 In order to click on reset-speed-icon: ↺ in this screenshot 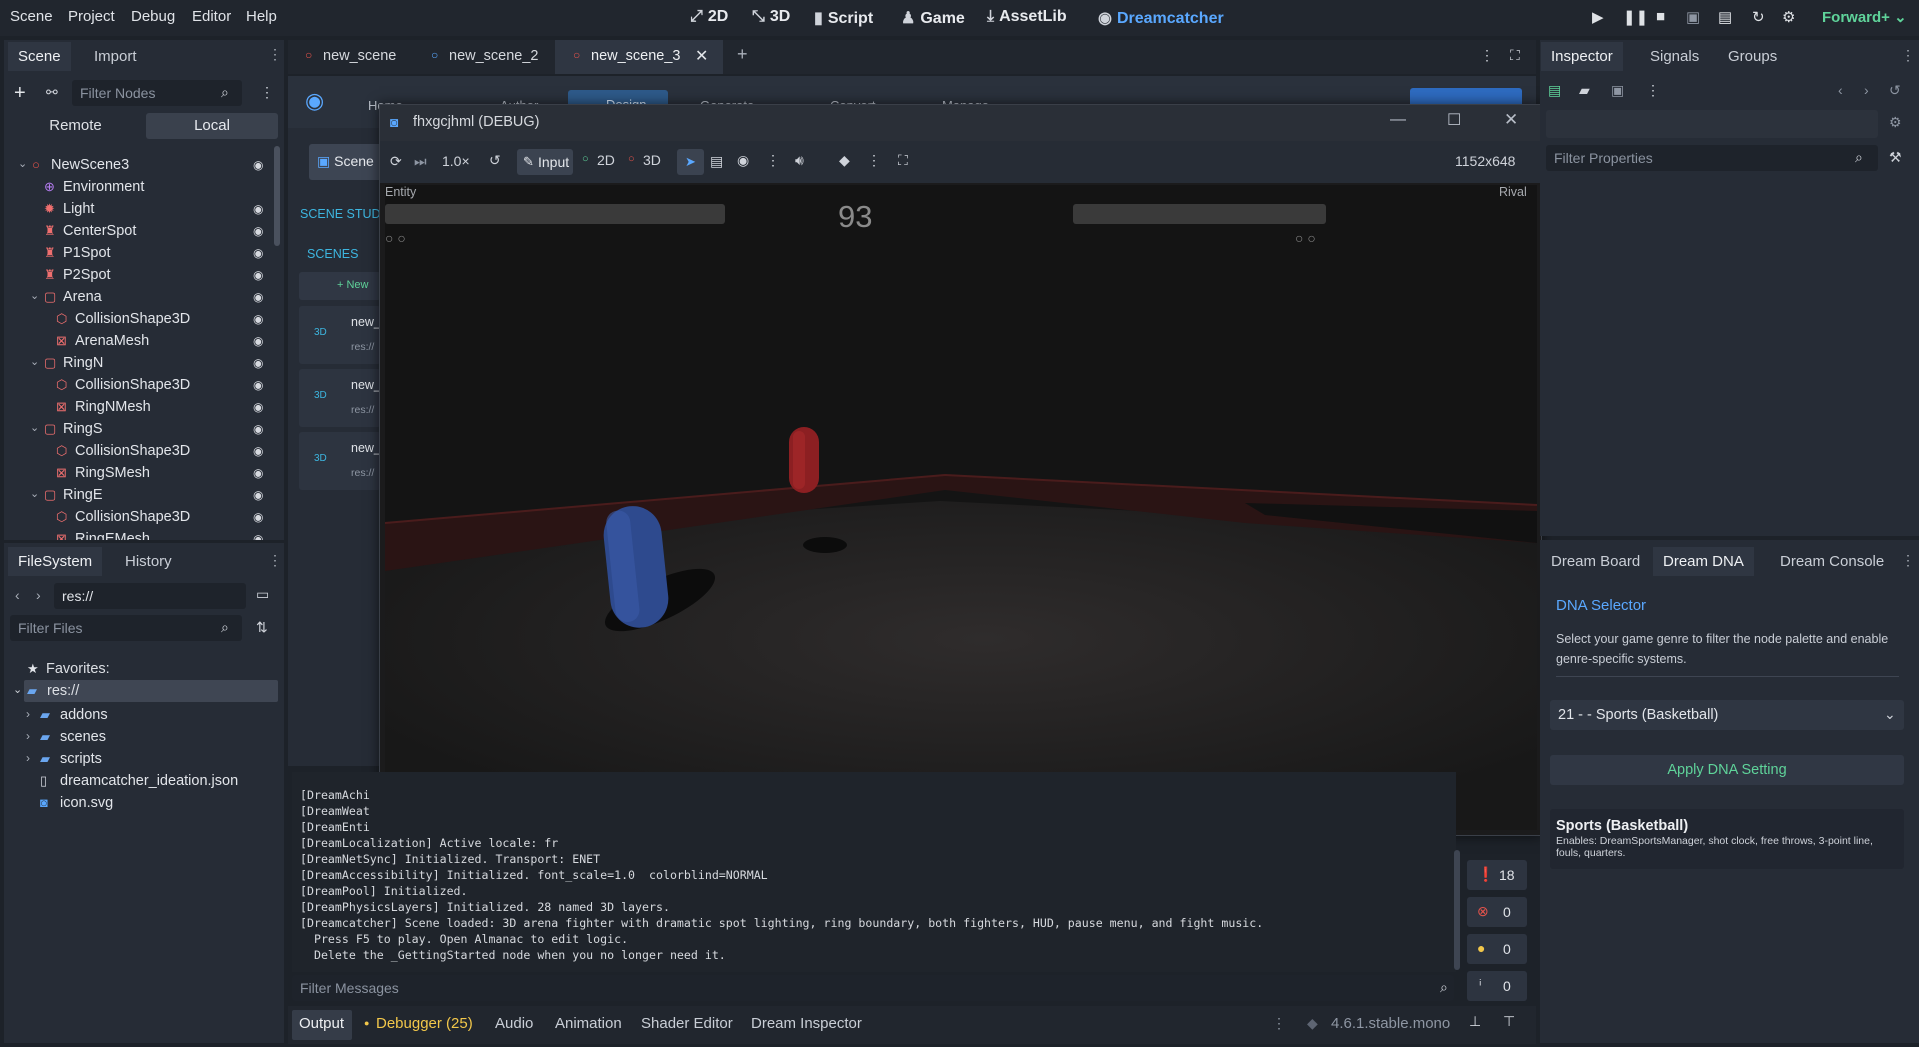, I will do `click(495, 160)`.